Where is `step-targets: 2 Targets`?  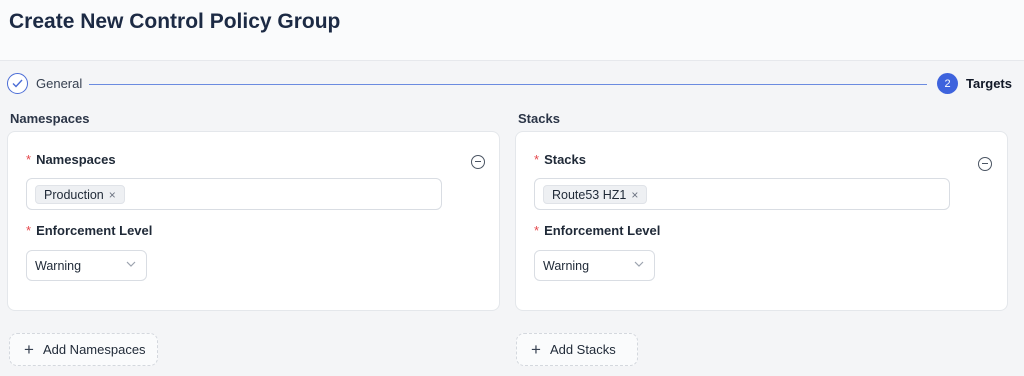 step-targets: 2 Targets is located at coordinates (974, 83).